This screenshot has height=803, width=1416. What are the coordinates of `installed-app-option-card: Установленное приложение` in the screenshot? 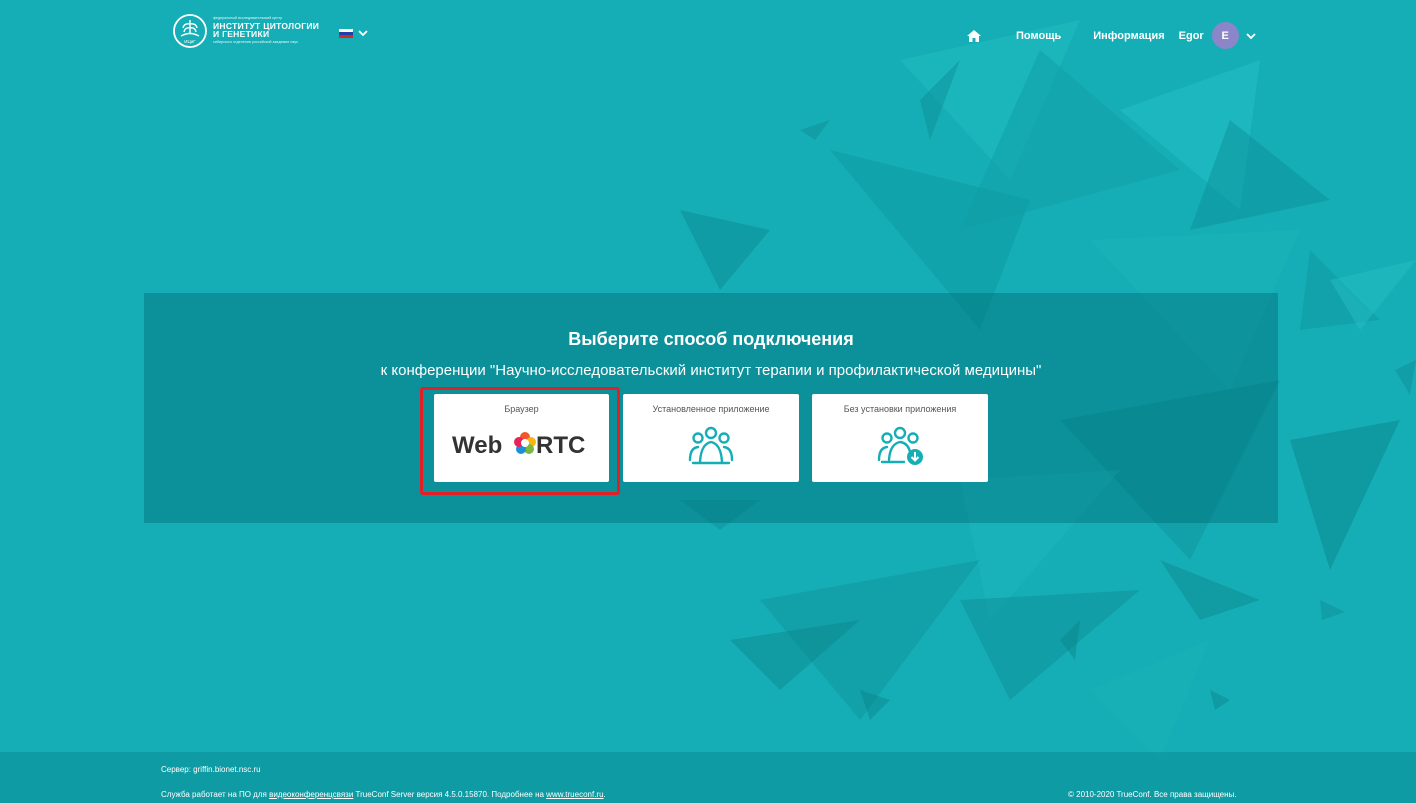 It's located at (711, 438).